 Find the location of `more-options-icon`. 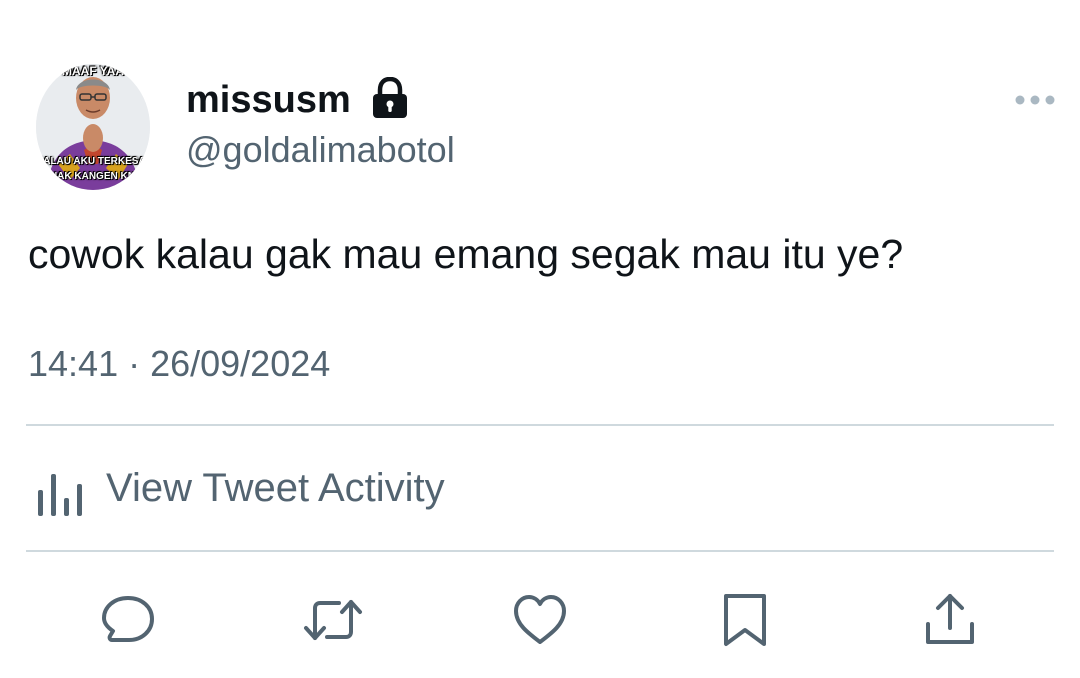

more-options-icon is located at coordinates (1035, 100).